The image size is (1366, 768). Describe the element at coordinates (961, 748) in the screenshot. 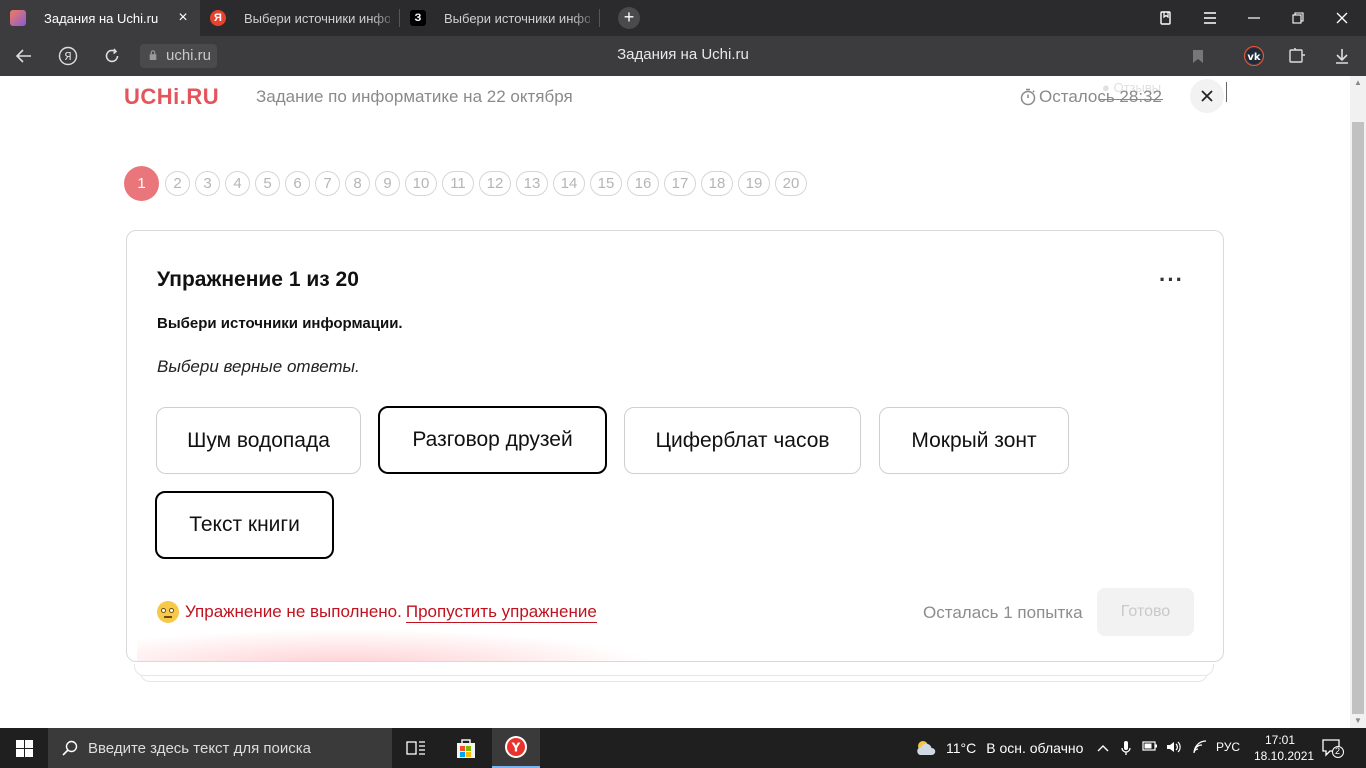

I see `weather-temp: 11°C` at that location.